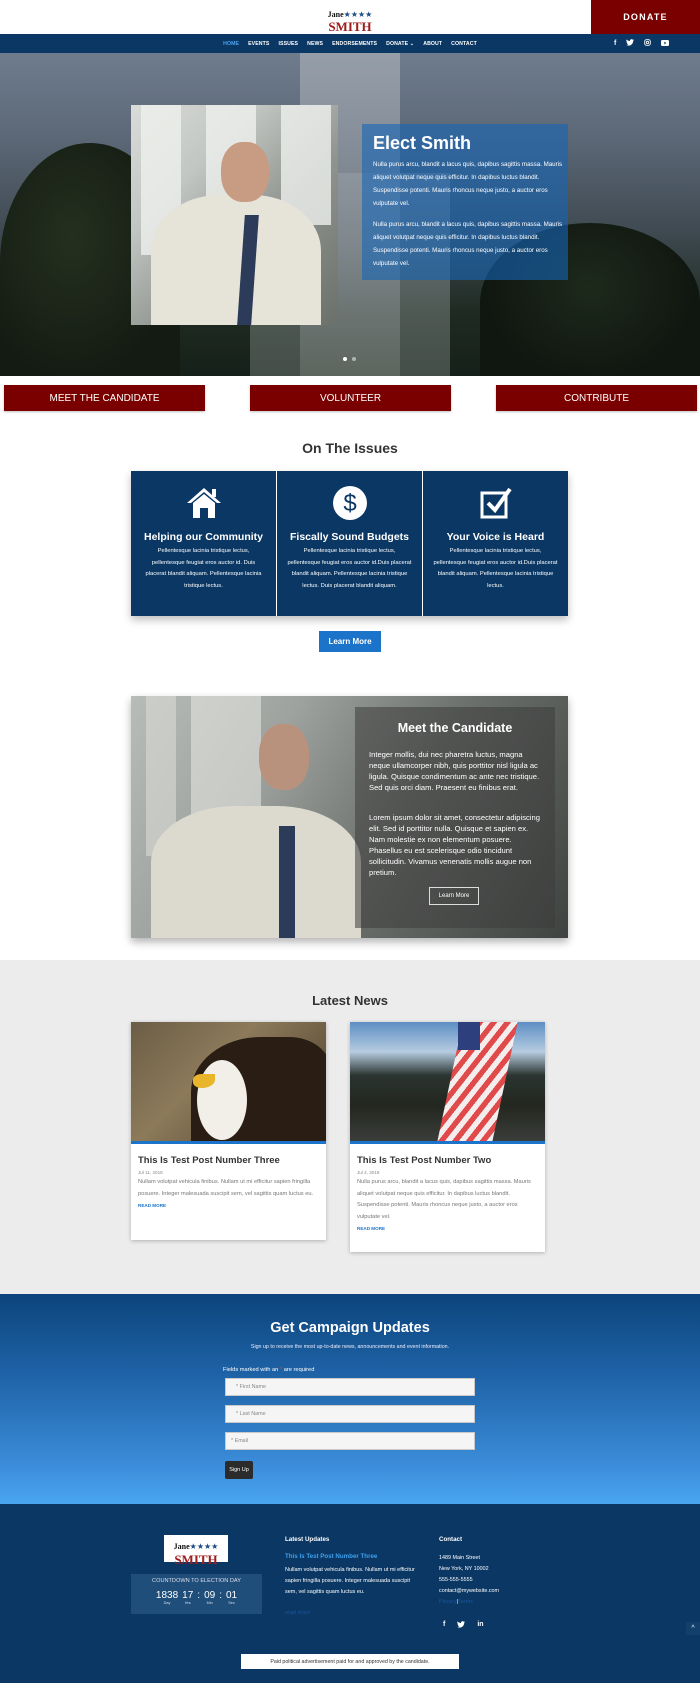 The image size is (700, 1683). What do you see at coordinates (288, 44) in the screenshot?
I see `nav-issues: ISSUES` at bounding box center [288, 44].